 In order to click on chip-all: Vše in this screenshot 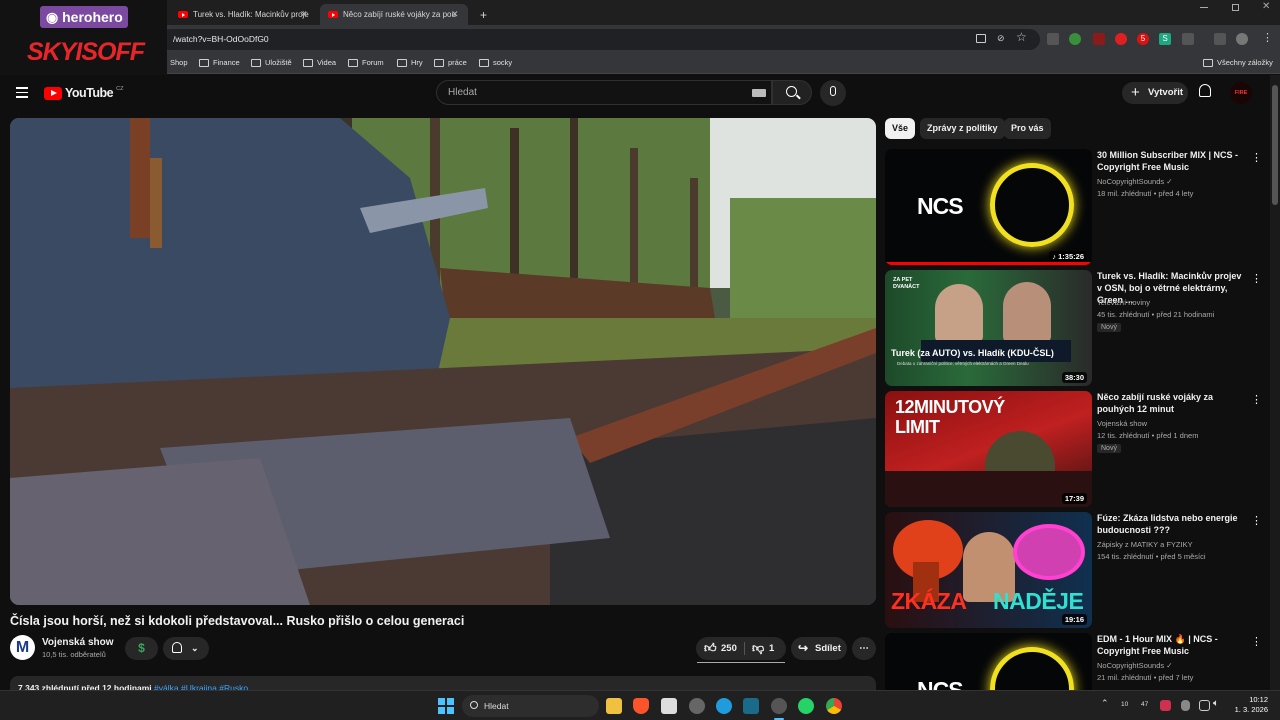, I will do `click(900, 128)`.